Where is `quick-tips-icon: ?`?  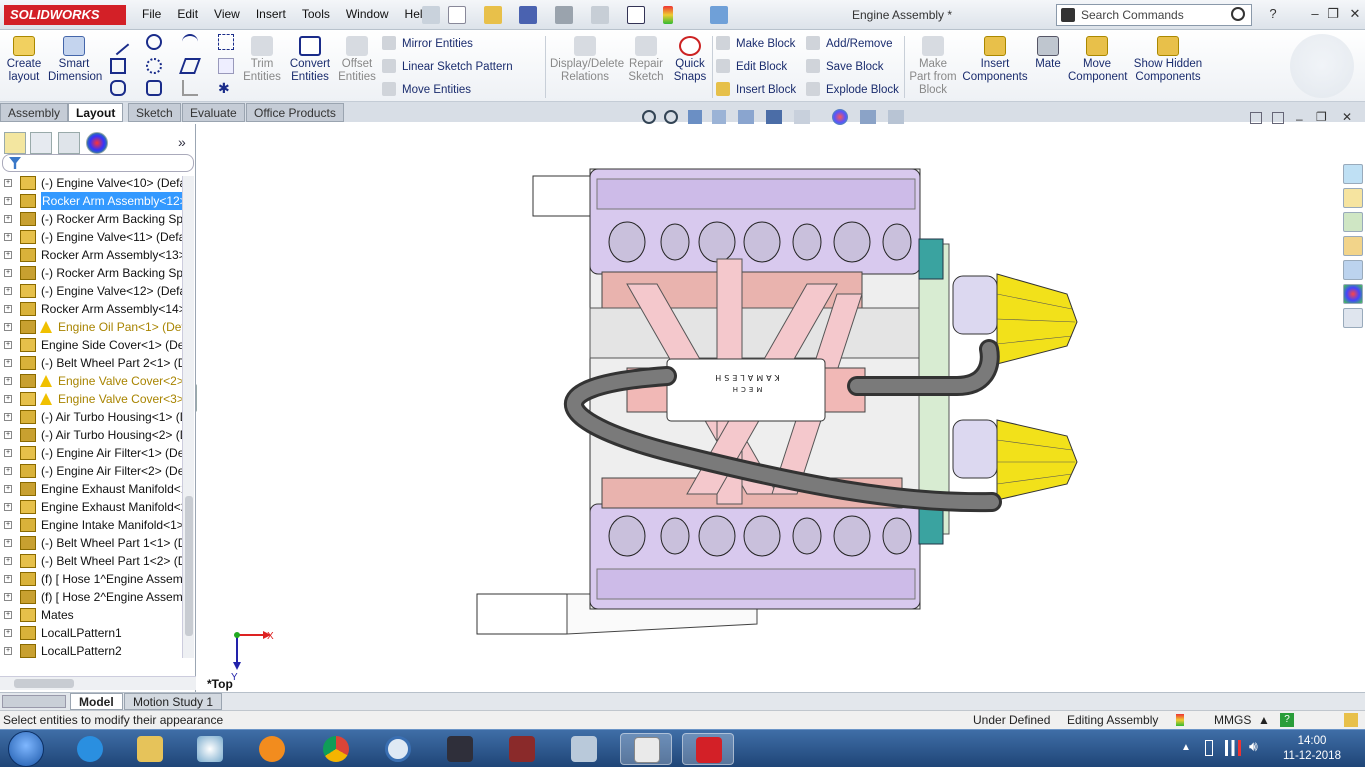 quick-tips-icon: ? is located at coordinates (1287, 720).